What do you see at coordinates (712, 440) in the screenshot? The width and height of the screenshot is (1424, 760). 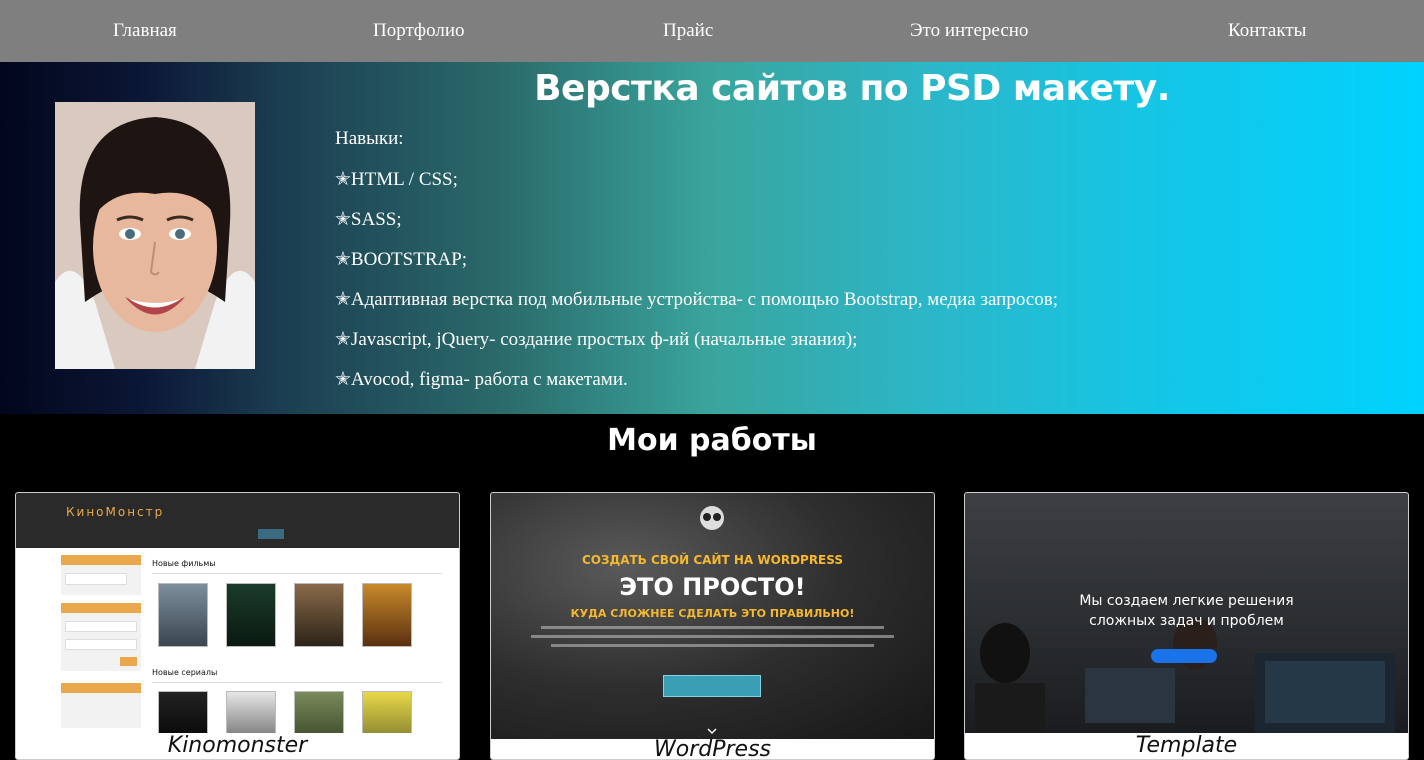 I see `works-title: Мои работы` at bounding box center [712, 440].